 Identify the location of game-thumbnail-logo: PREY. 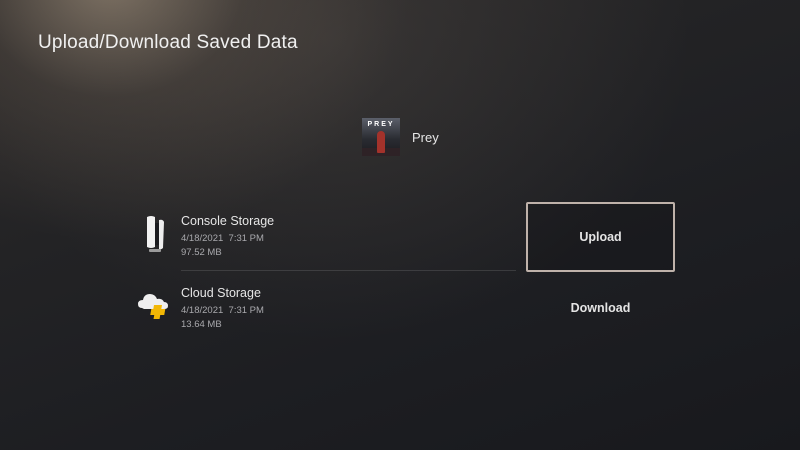
(381, 124).